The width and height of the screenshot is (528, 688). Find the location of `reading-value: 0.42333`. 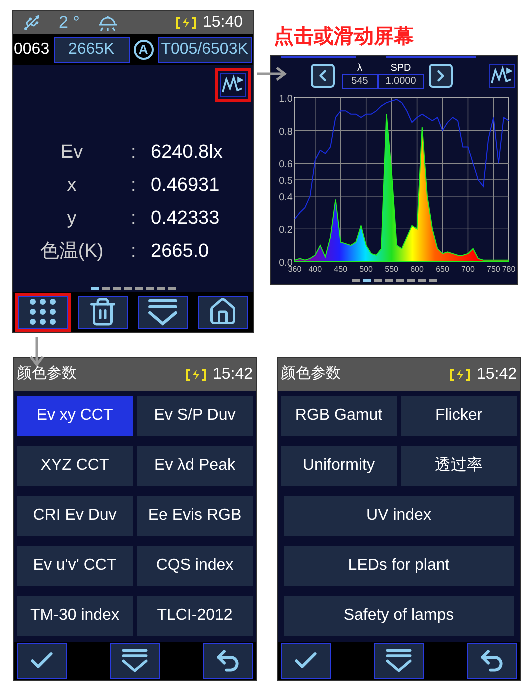

reading-value: 0.42333 is located at coordinates (185, 219).